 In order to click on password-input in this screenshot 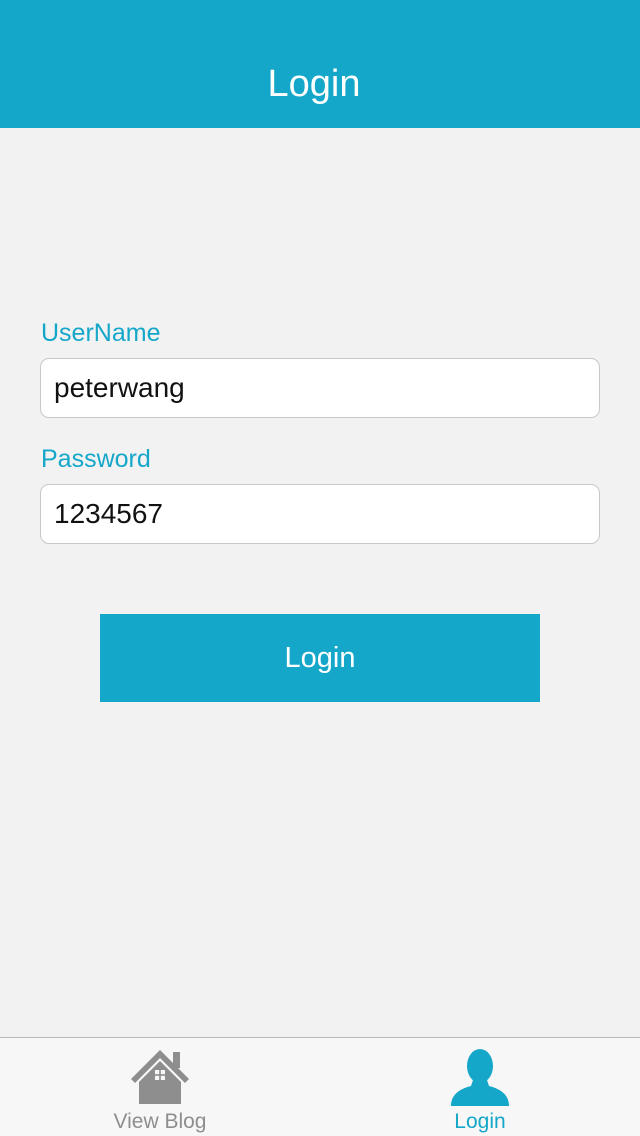, I will do `click(320, 514)`.